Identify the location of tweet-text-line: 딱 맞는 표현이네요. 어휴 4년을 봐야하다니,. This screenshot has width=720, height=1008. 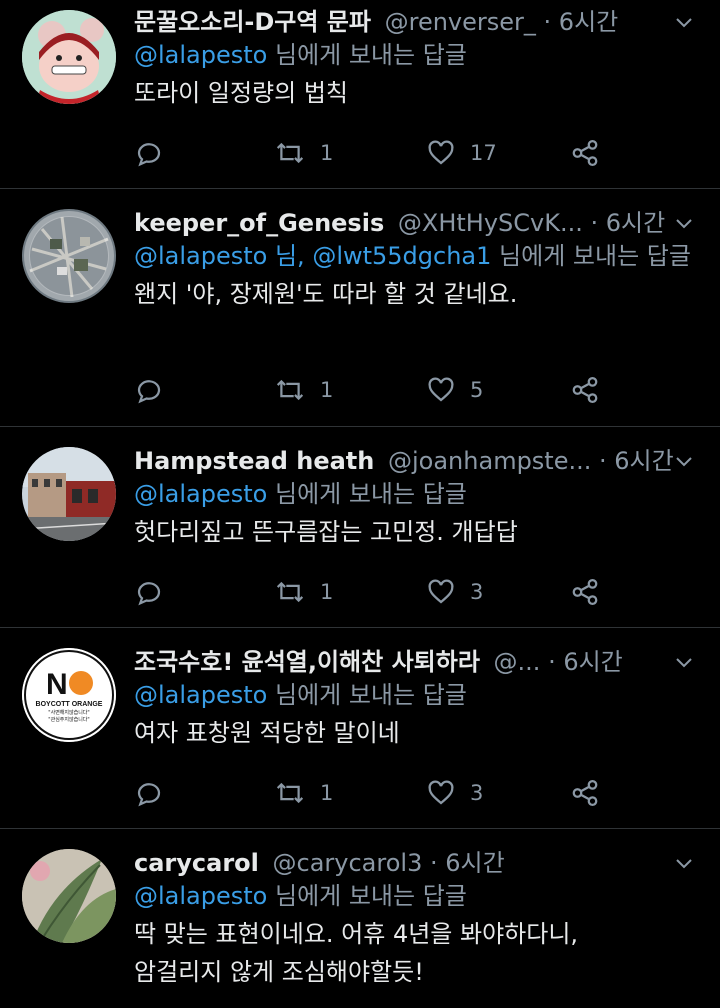
(356, 934).